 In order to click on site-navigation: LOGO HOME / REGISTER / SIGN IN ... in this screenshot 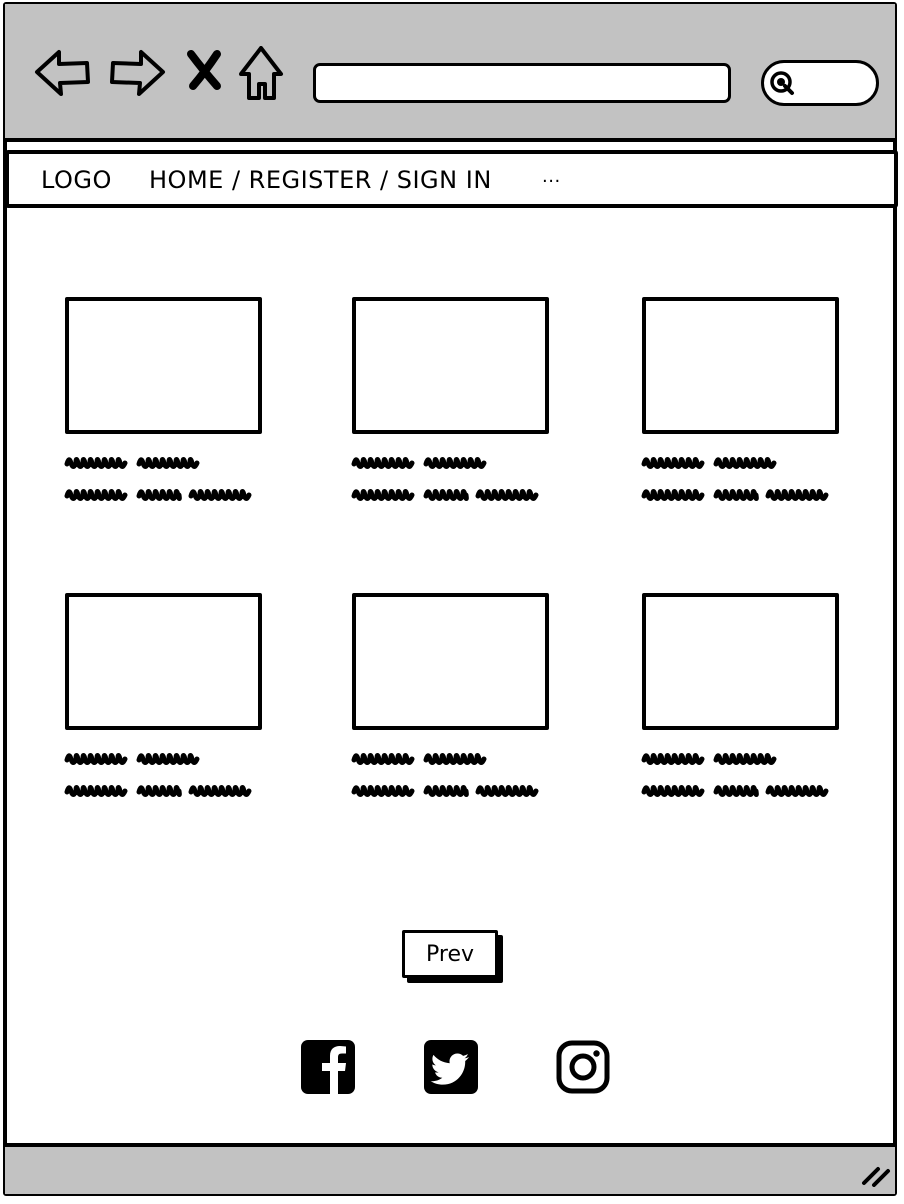, I will do `click(451, 179)`.